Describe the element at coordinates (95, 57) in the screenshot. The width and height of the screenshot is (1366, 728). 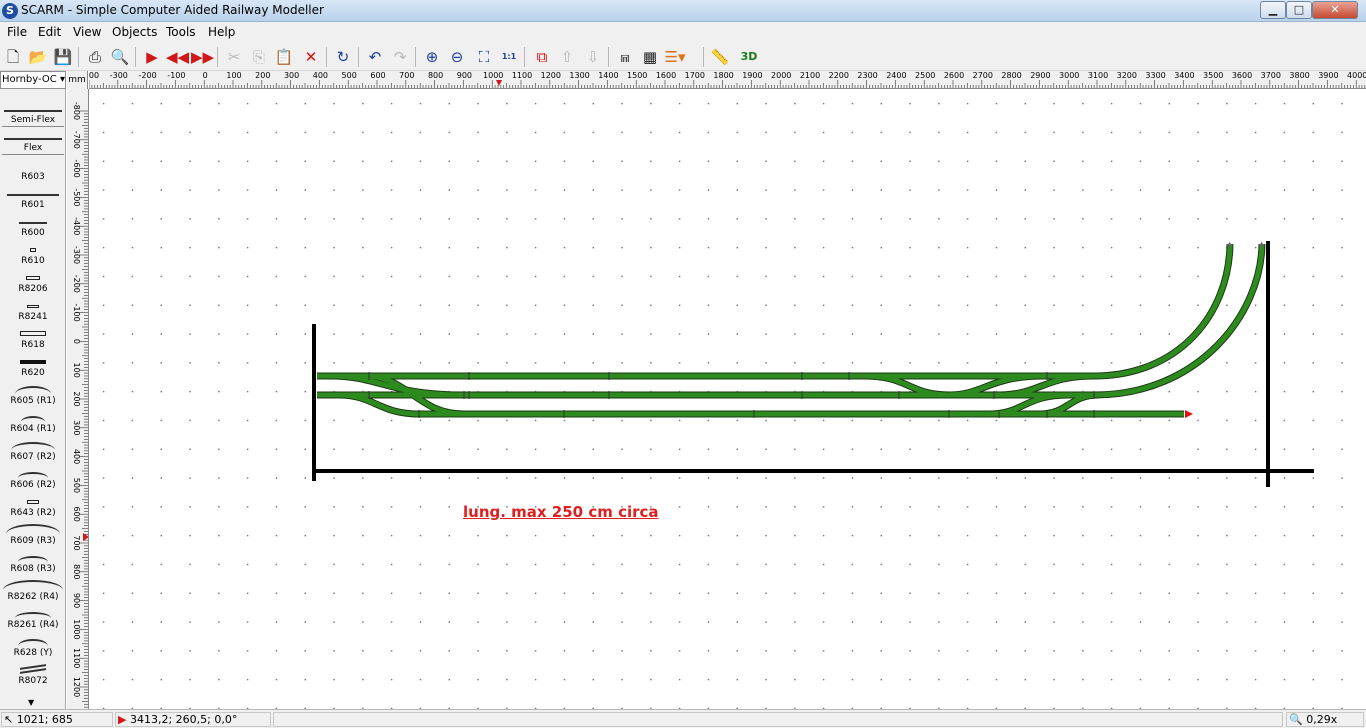
I see `print-icon: ⎙` at that location.